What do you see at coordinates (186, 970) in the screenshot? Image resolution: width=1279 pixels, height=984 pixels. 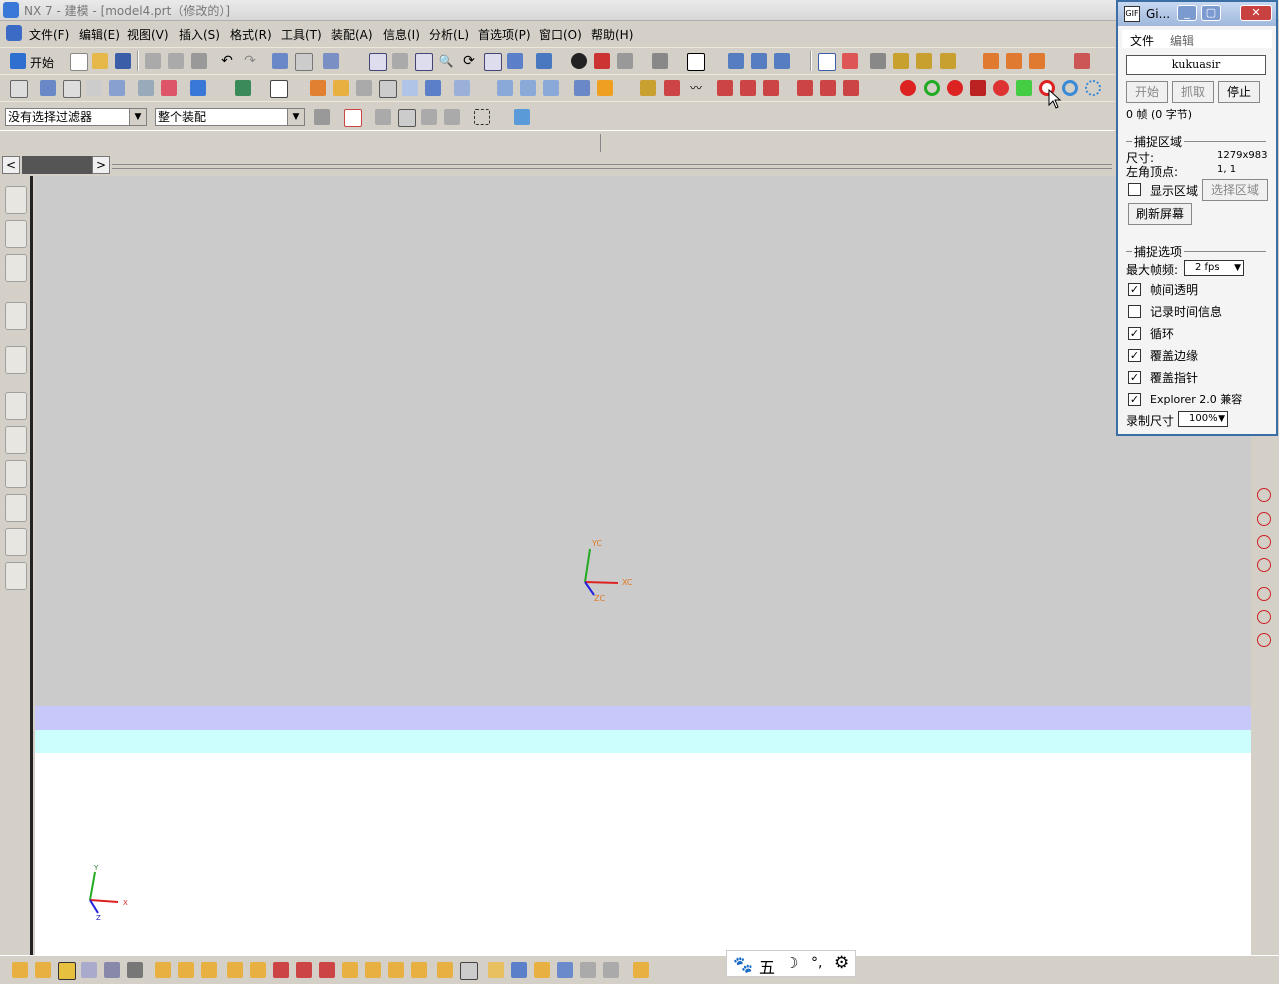 I see `snap-on-curve-icon` at bounding box center [186, 970].